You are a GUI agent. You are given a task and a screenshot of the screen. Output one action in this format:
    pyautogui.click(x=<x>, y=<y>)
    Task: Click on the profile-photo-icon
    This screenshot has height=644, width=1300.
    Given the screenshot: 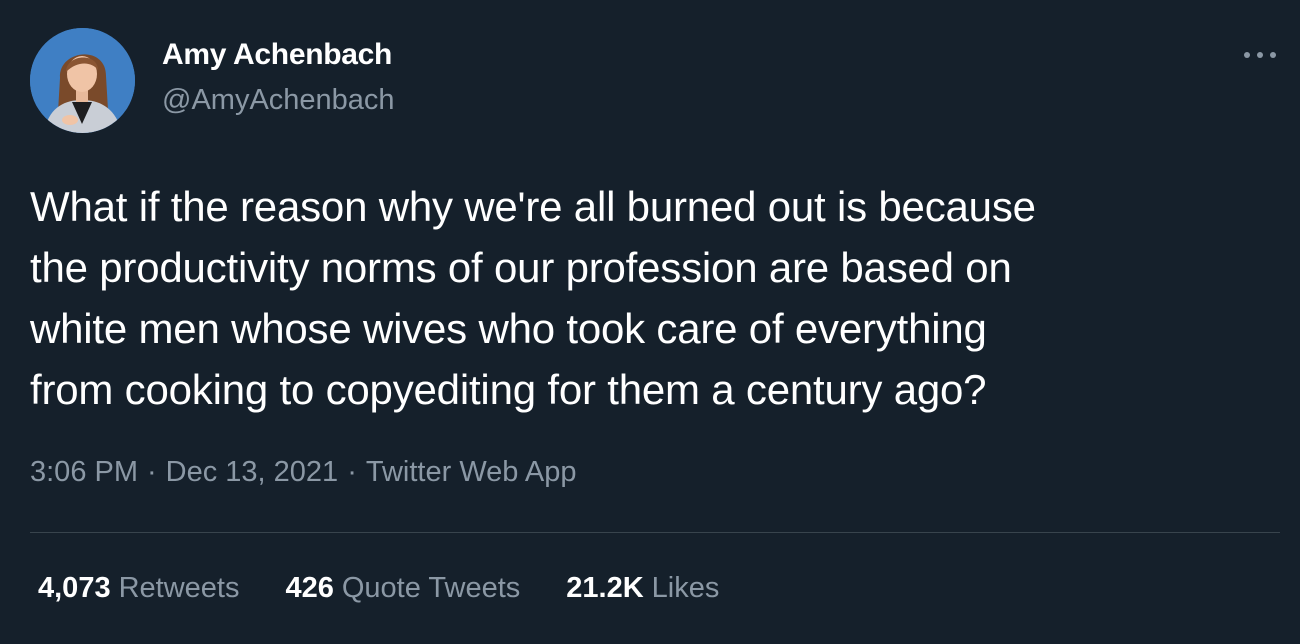 What is the action you would take?
    pyautogui.click(x=82, y=80)
    